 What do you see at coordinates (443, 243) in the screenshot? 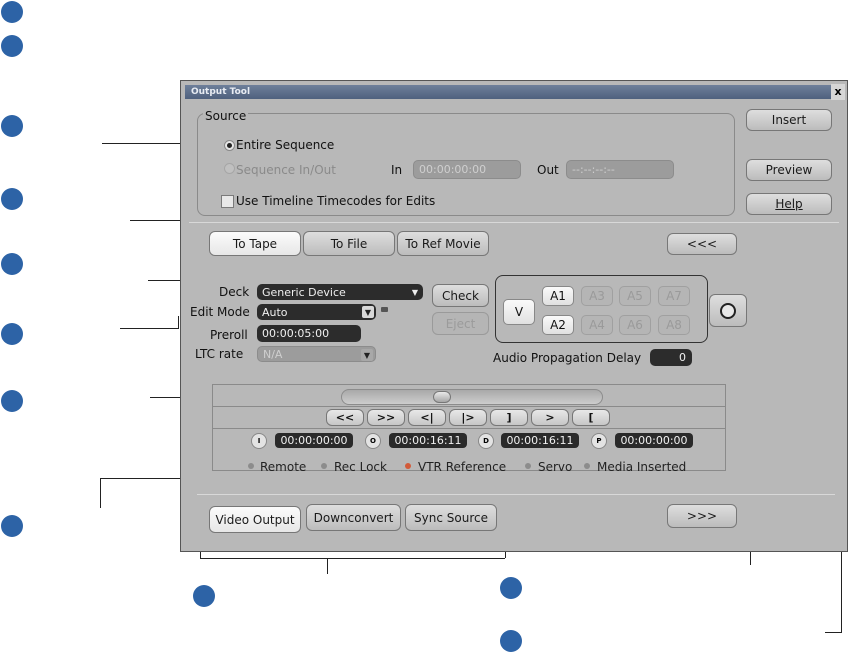
I see `to-ref-movie-button: To Ref Movie` at bounding box center [443, 243].